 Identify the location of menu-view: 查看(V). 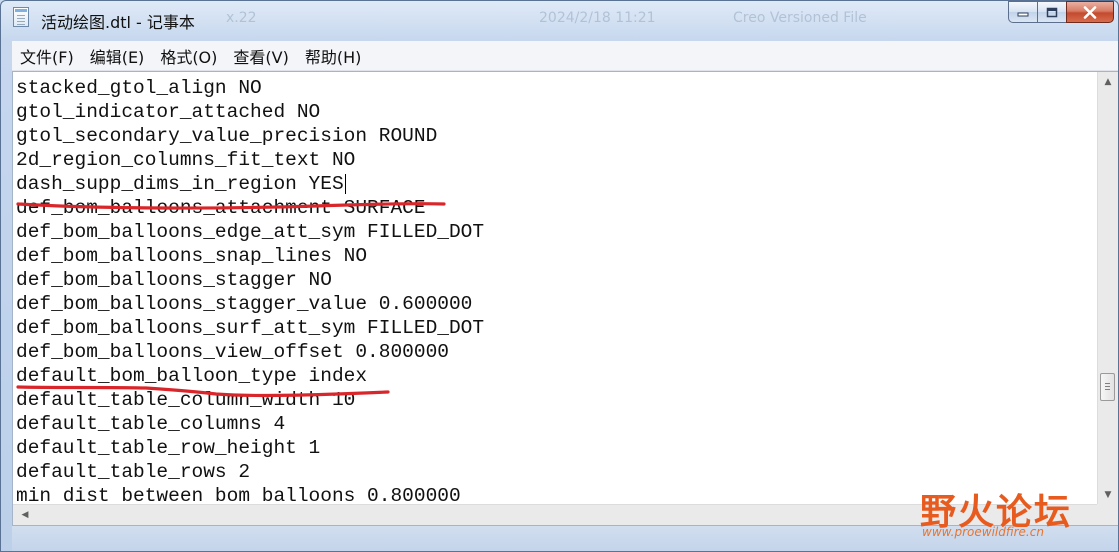
(260, 56).